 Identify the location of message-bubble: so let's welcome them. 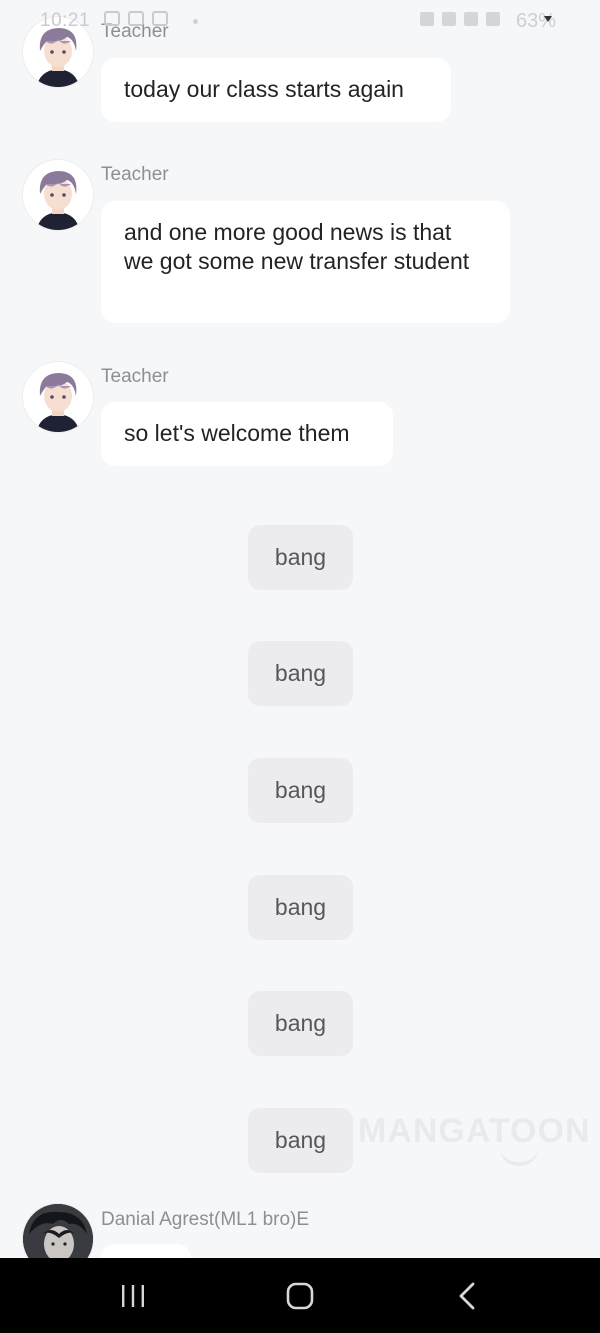
(247, 434).